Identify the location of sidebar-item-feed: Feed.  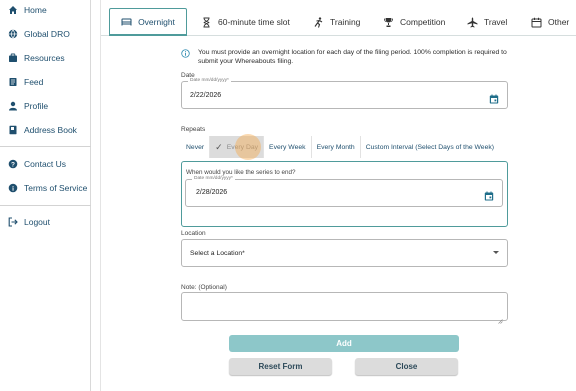
(25, 82).